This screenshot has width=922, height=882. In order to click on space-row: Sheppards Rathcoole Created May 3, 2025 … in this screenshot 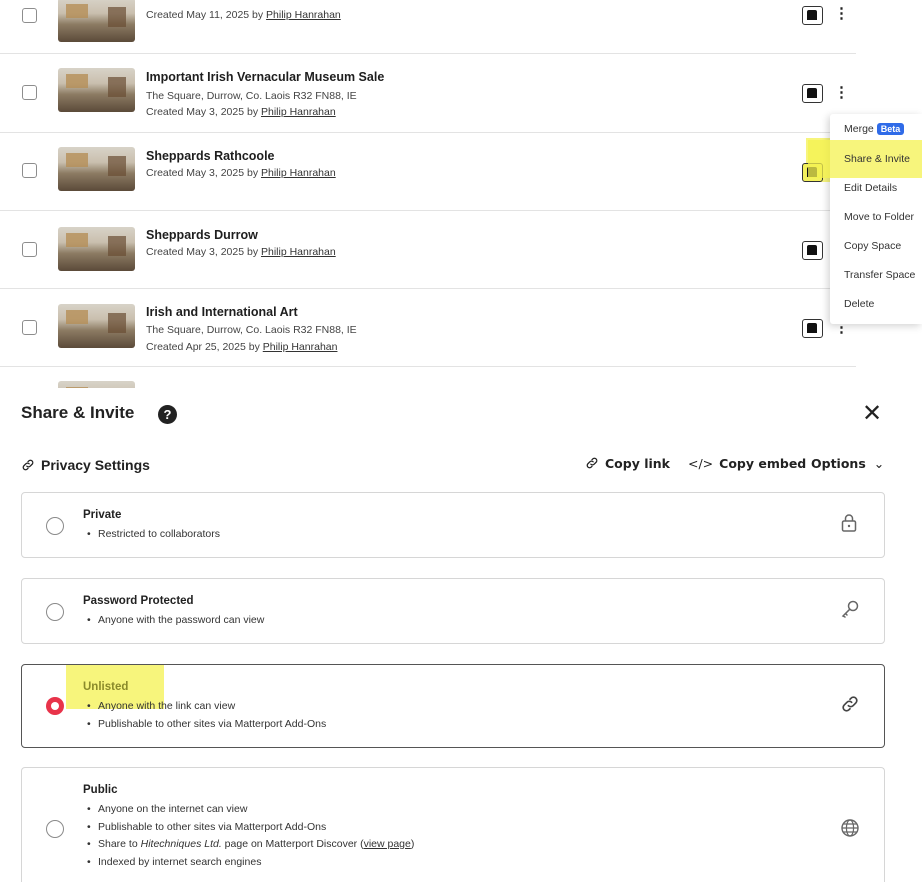, I will do `click(428, 172)`.